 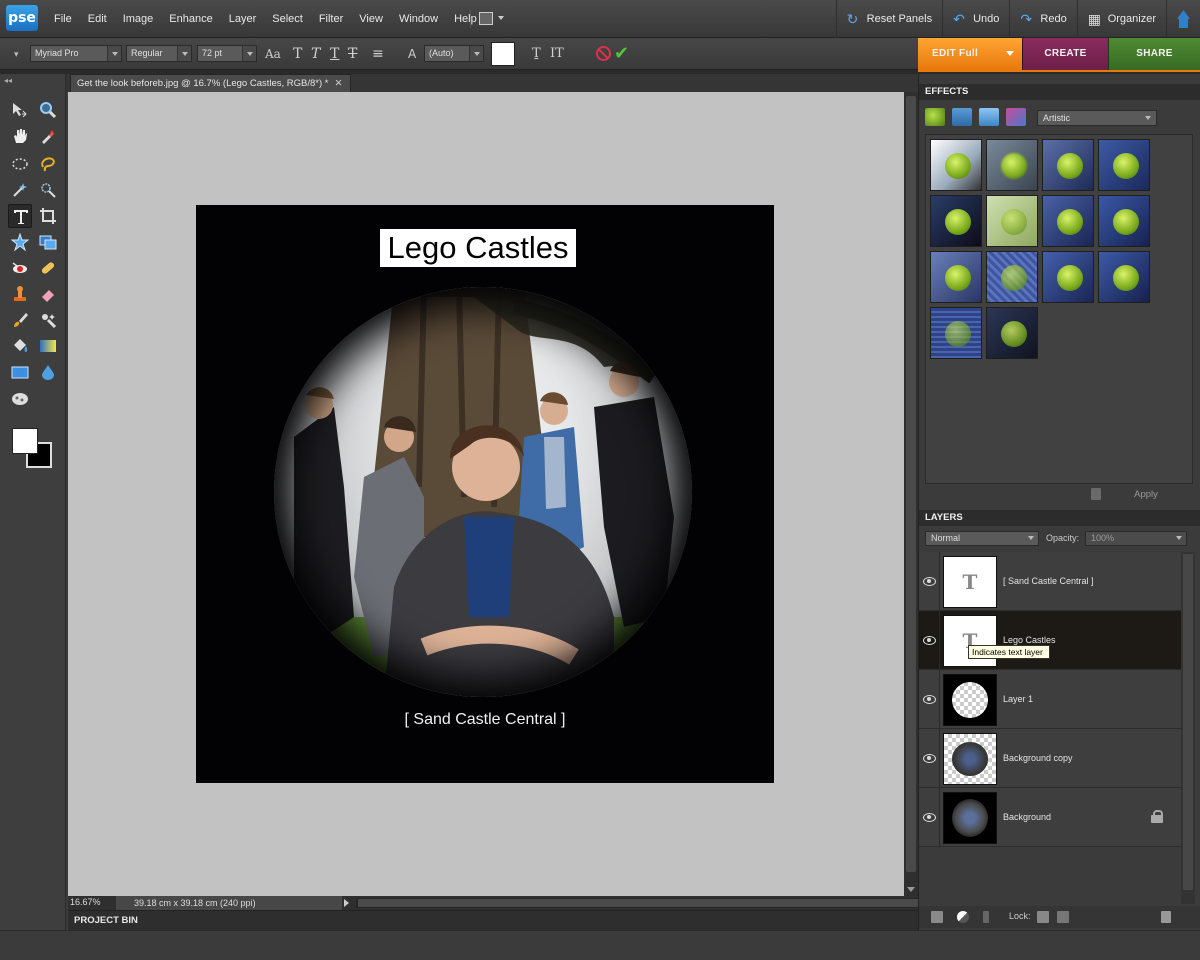 What do you see at coordinates (48, 136) in the screenshot?
I see `eyedropper-tool` at bounding box center [48, 136].